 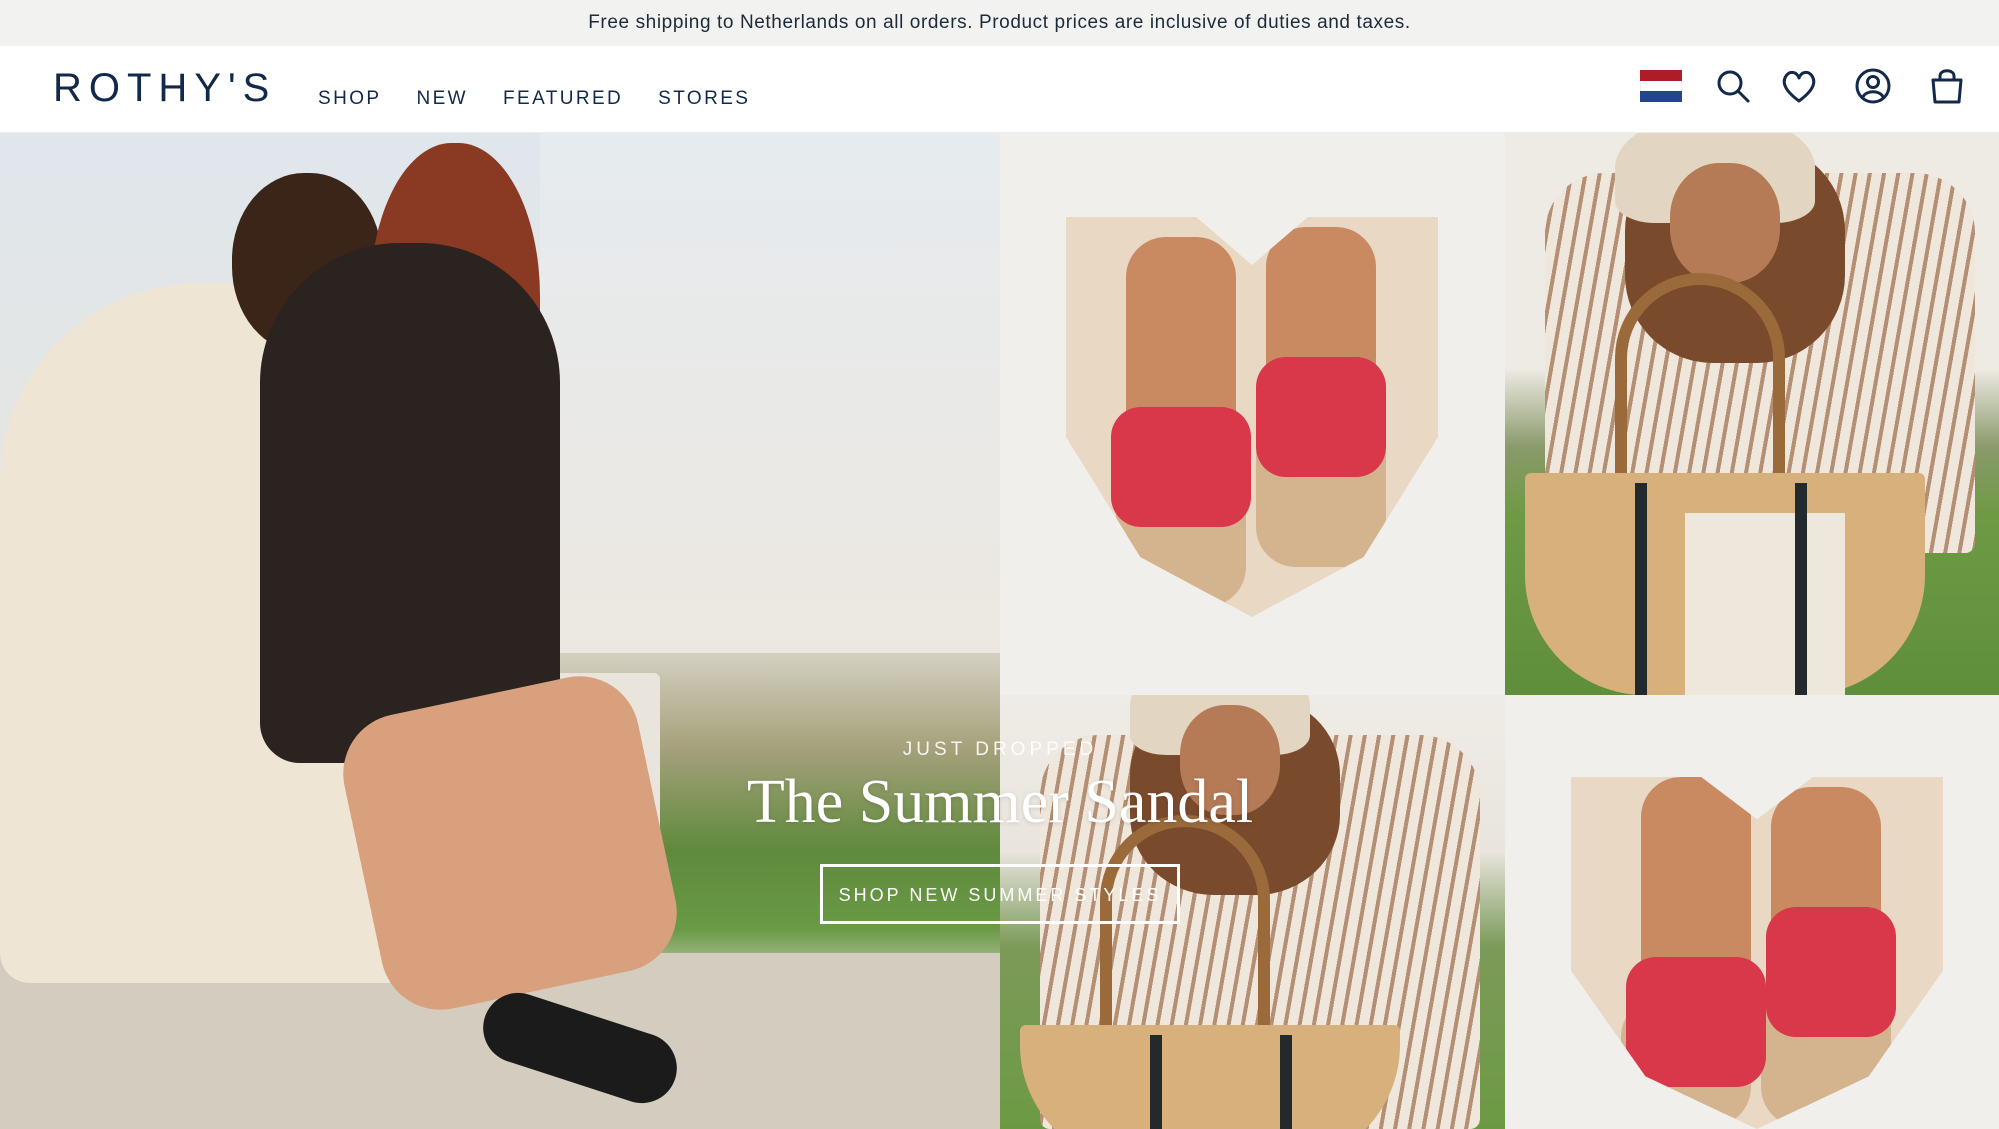 I want to click on nav-item-new: NEW, so click(x=442, y=99).